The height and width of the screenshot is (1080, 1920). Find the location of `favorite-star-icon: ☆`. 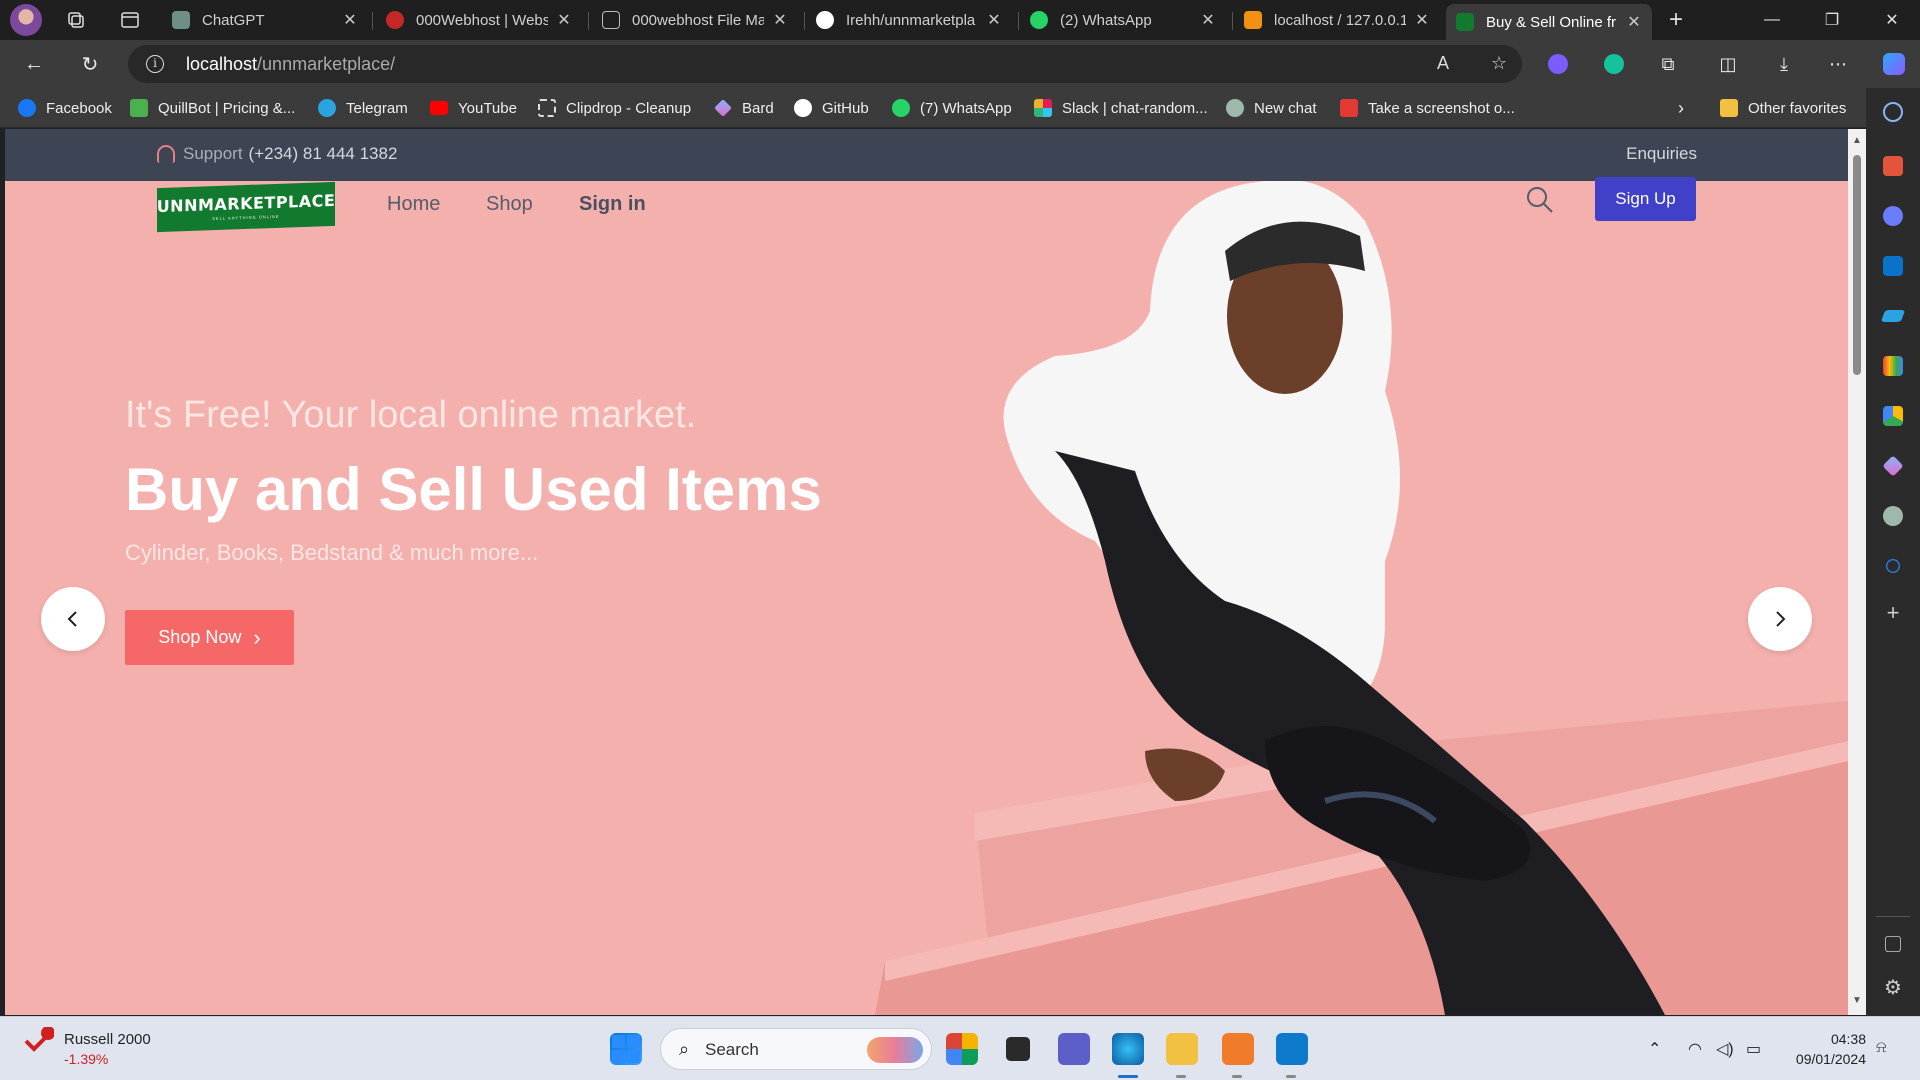

favorite-star-icon: ☆ is located at coordinates (1499, 64).